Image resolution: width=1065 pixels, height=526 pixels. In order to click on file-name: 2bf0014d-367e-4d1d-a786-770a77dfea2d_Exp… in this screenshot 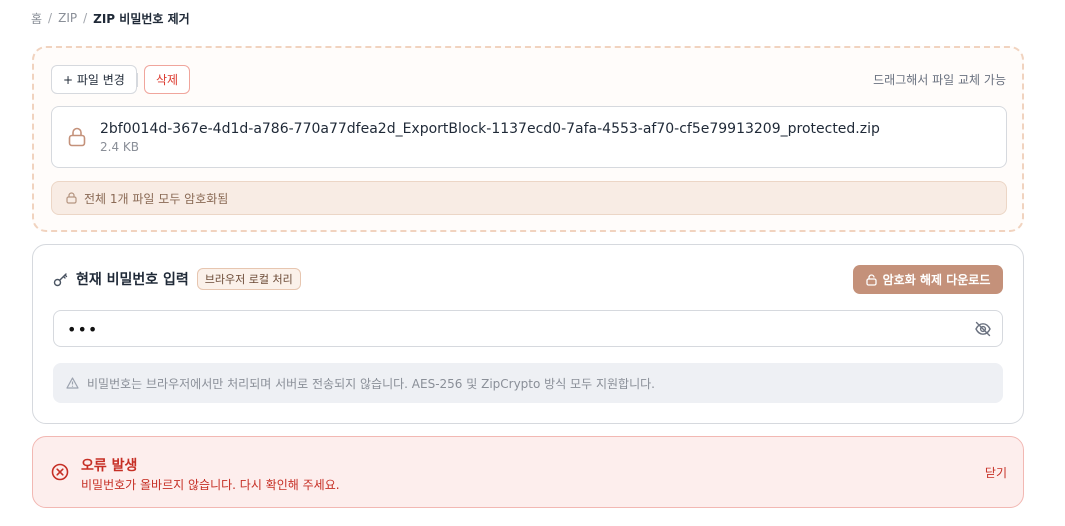, I will do `click(490, 129)`.